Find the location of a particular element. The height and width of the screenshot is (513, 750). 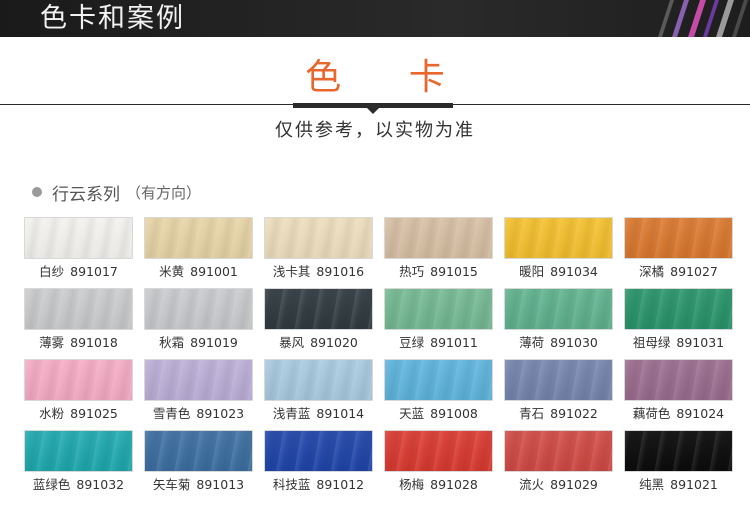

color-code: 891024 is located at coordinates (700, 413).